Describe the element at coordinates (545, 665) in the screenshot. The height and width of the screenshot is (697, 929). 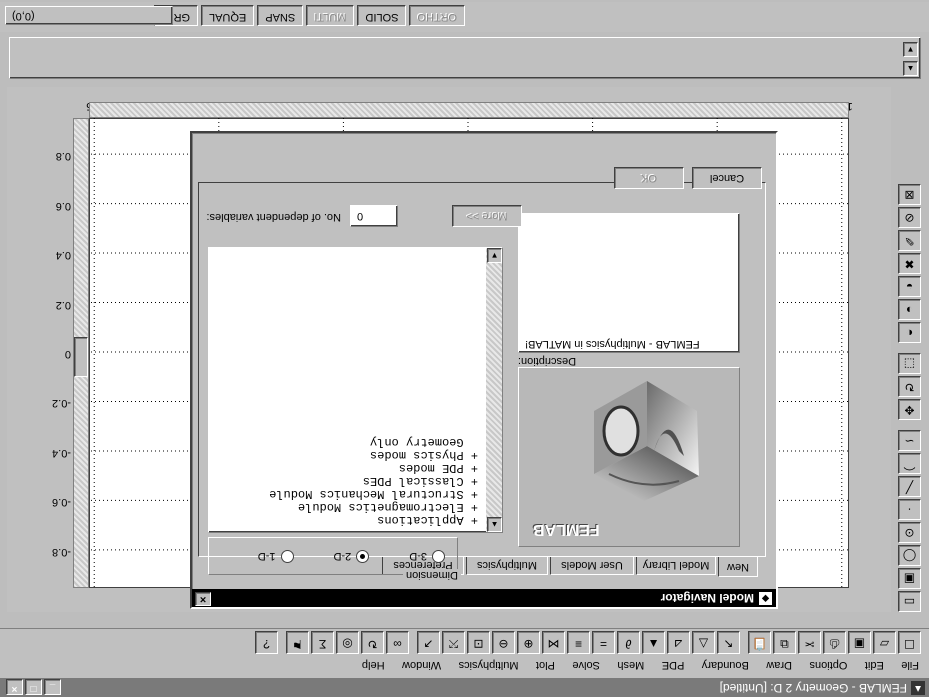
I see `menu-plot: Plot` at that location.